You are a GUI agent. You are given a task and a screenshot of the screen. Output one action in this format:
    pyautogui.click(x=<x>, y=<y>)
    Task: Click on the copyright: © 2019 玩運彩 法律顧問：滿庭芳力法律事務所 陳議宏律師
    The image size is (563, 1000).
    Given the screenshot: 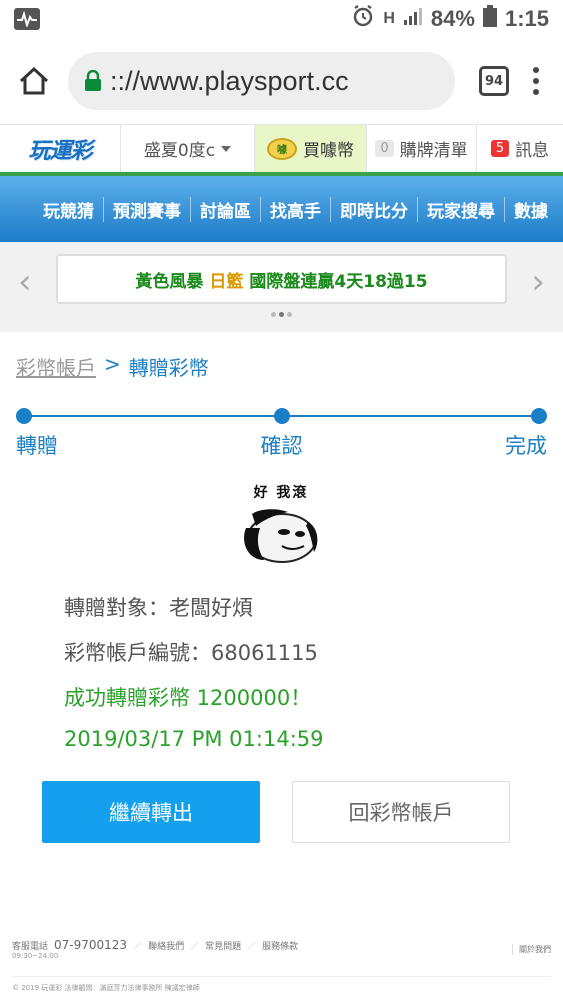 What is the action you would take?
    pyautogui.click(x=281, y=984)
    